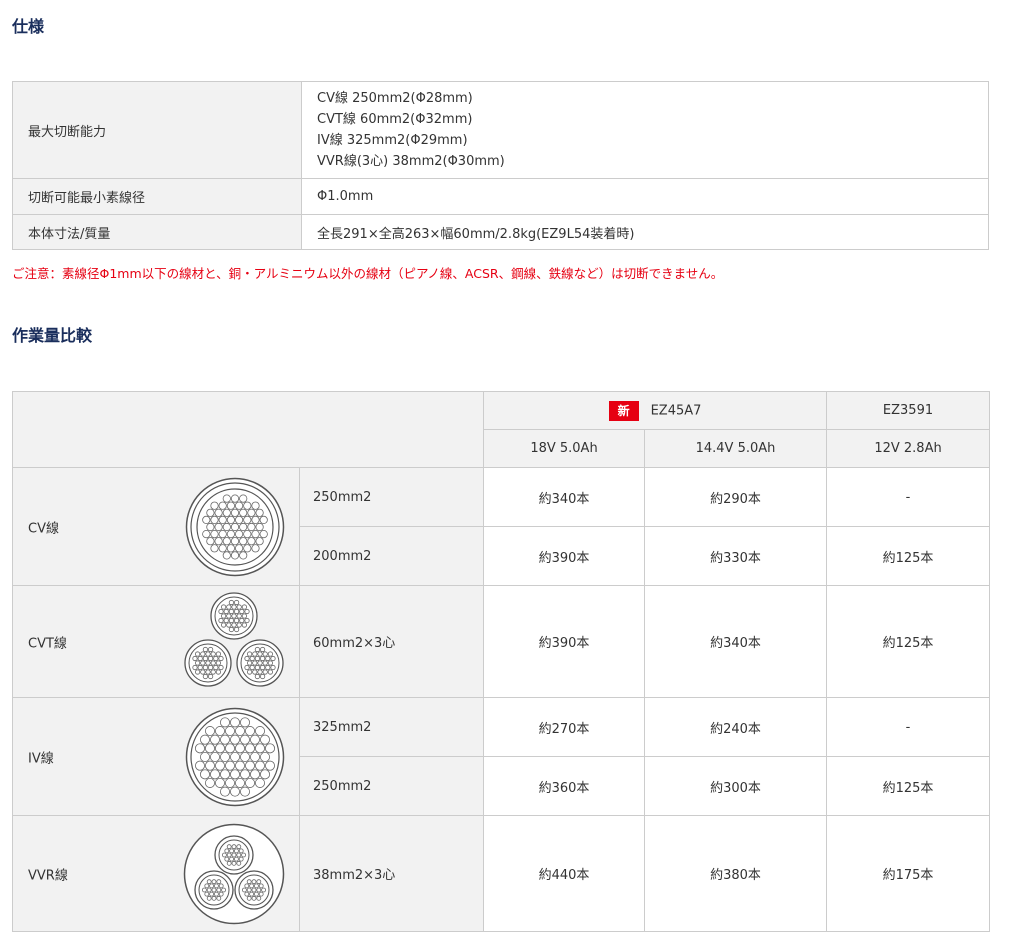 The height and width of the screenshot is (941, 1021). I want to click on spec-row-min-wire: 切断可能最小素線径 Φ1.0mm, so click(500, 196).